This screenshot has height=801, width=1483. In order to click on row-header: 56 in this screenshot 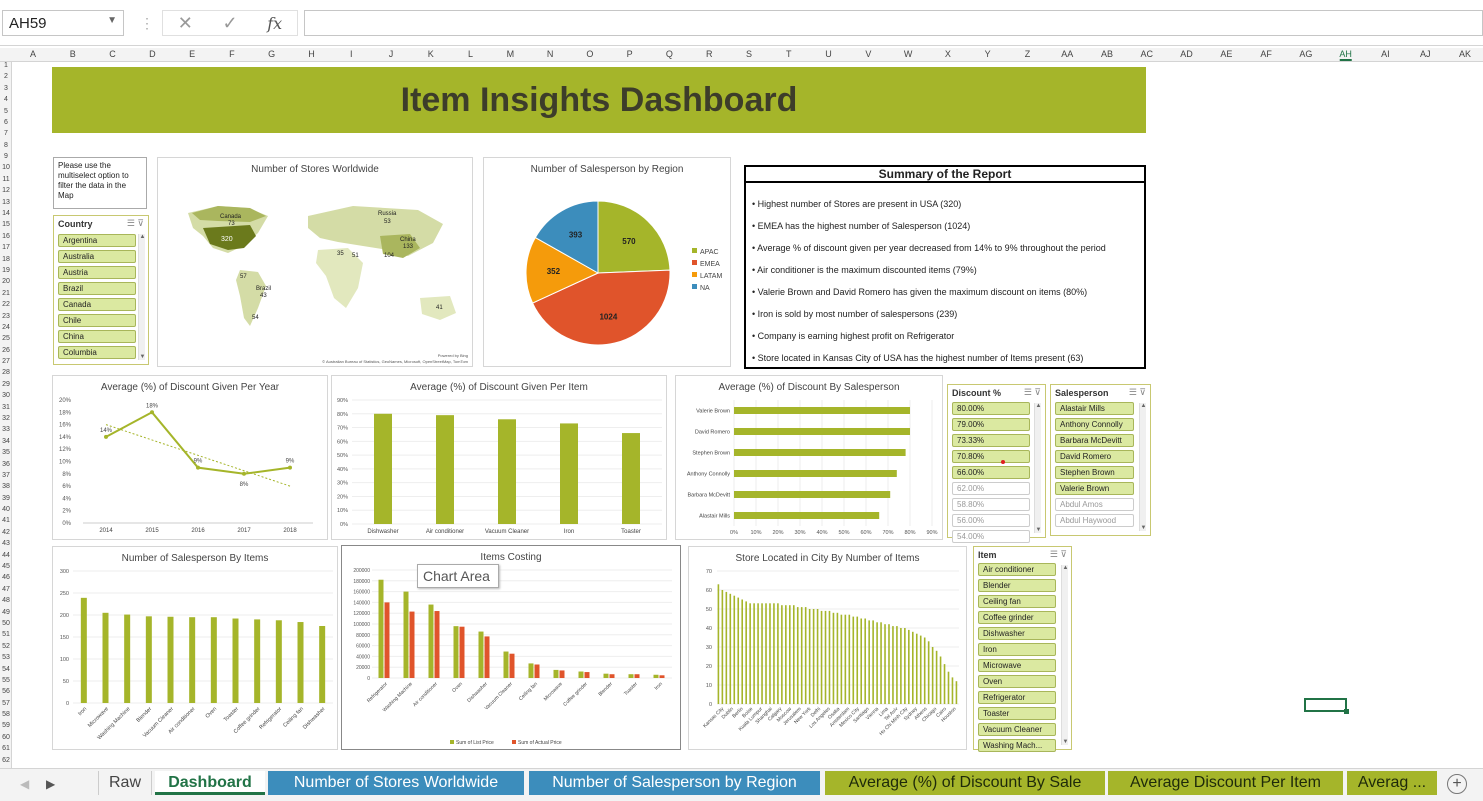, I will do `click(6, 691)`.